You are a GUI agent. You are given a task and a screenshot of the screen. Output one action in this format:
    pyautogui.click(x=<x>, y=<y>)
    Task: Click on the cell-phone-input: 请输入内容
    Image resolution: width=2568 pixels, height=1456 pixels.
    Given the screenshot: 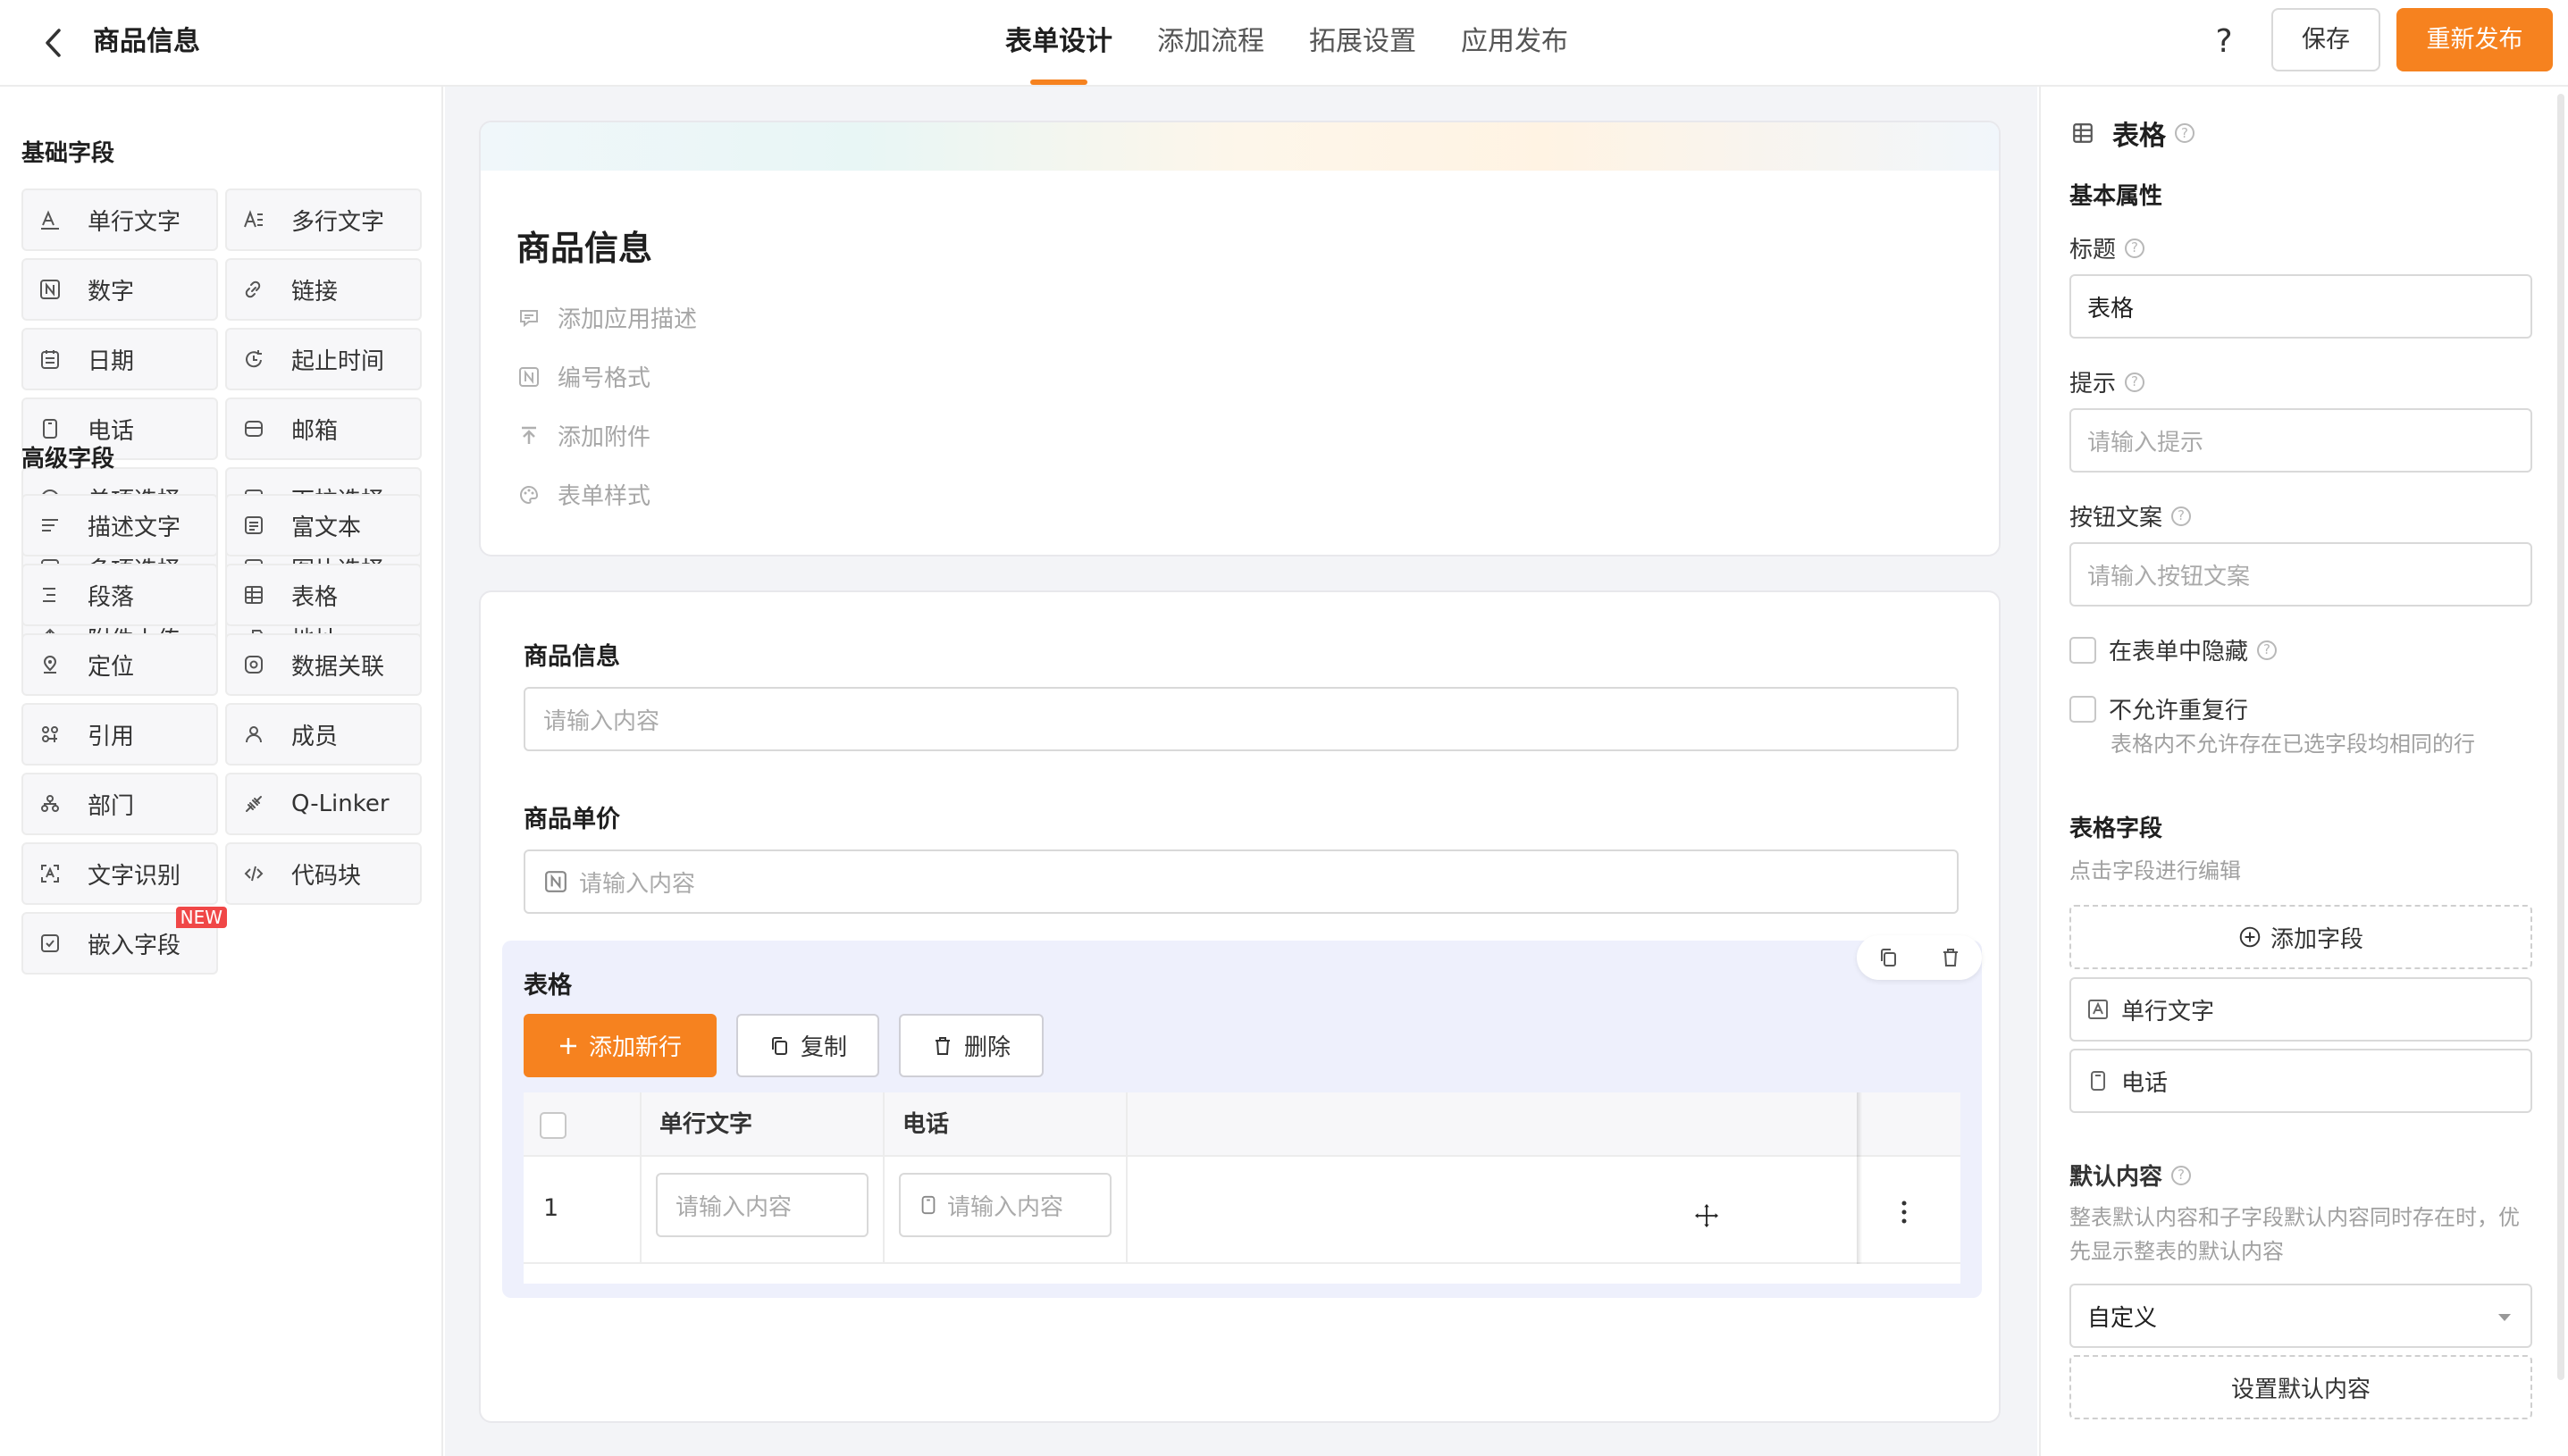 What is the action you would take?
    pyautogui.click(x=1005, y=1205)
    